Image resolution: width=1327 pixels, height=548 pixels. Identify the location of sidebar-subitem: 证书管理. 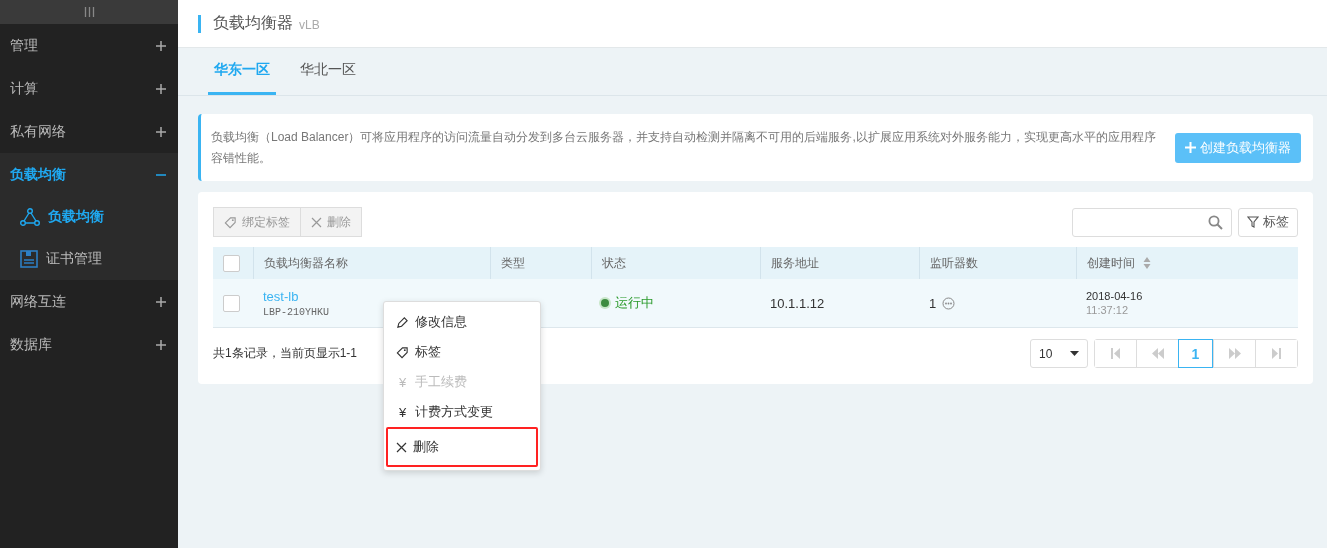
(89, 259).